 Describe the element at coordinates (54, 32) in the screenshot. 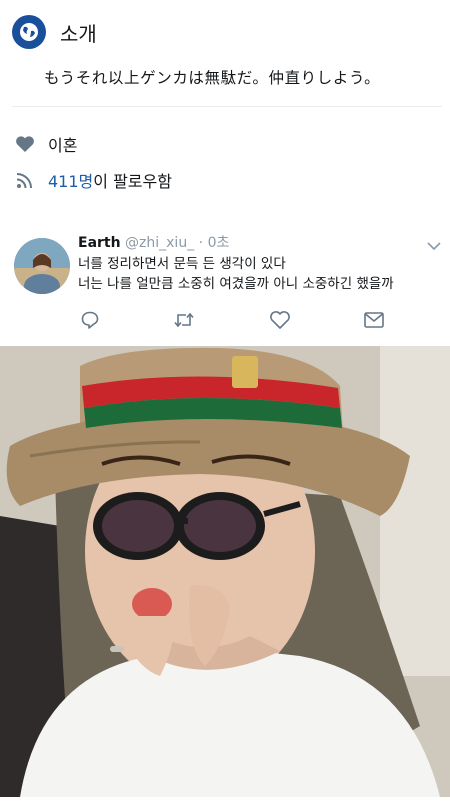

I see `intro-header: 소개` at that location.